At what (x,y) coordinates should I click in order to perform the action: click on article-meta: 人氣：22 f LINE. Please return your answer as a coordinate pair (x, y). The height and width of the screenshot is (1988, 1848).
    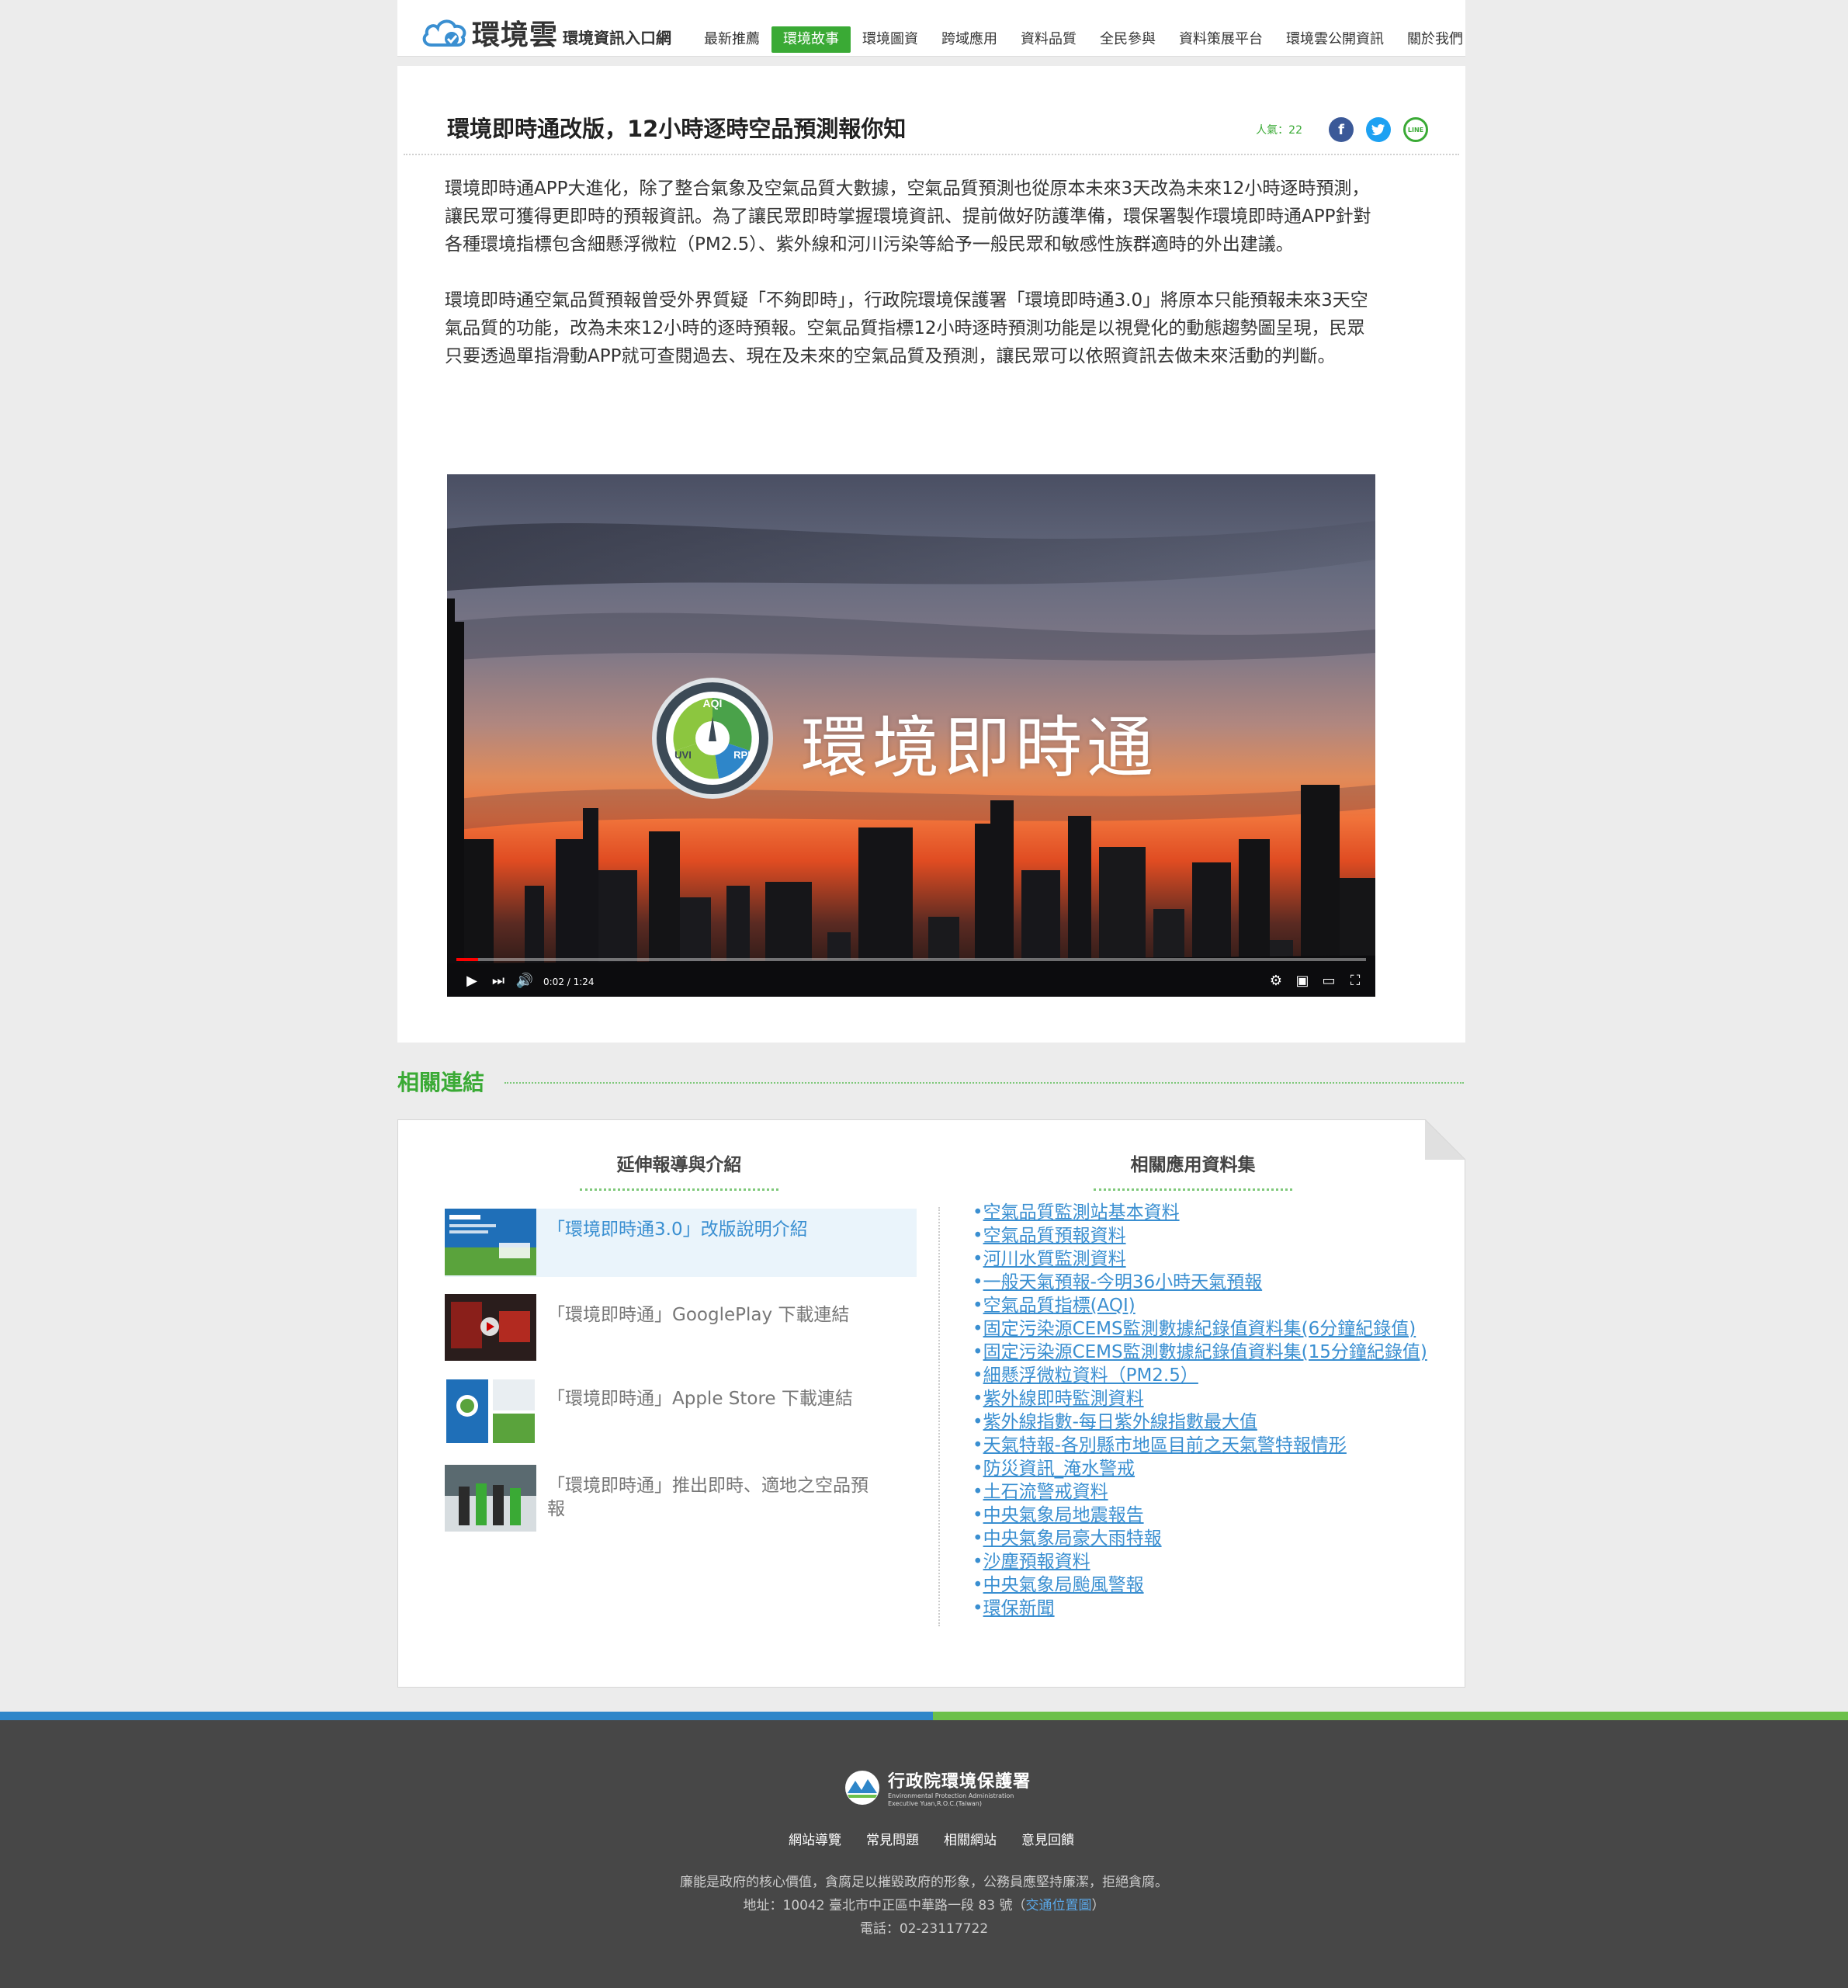
    Looking at the image, I should click on (1342, 129).